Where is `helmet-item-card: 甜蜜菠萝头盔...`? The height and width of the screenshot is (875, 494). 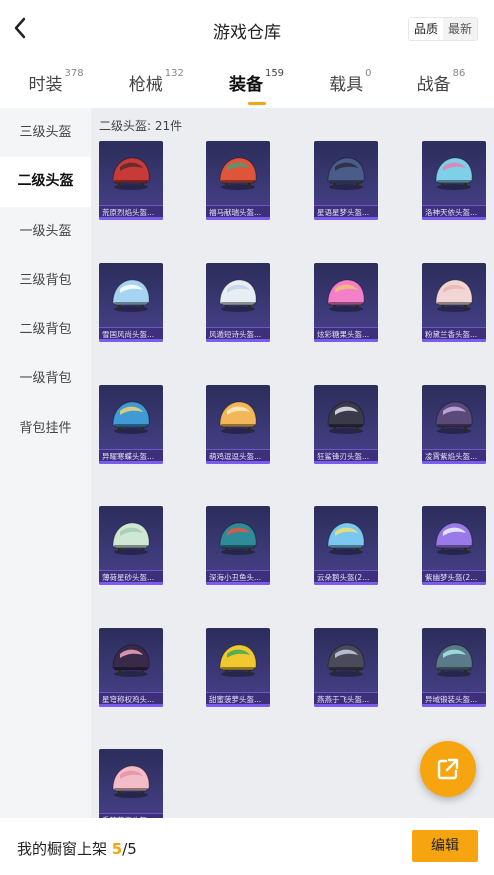
helmet-item-card: 甜蜜菠萝头盔... is located at coordinates (238, 667).